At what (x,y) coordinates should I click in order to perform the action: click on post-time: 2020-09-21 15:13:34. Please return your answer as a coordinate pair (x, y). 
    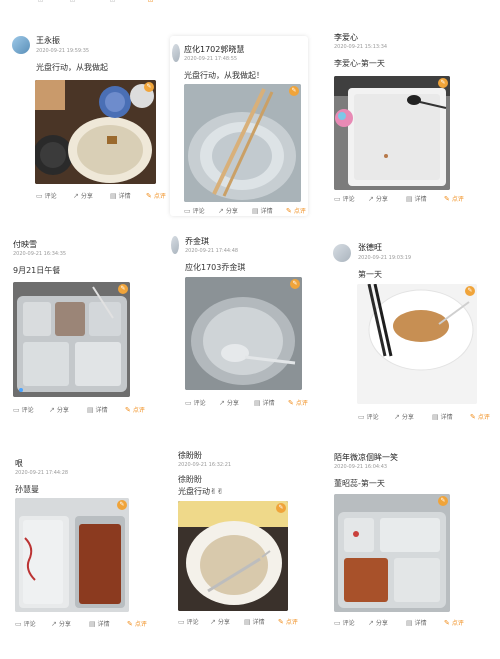
    Looking at the image, I should click on (361, 47).